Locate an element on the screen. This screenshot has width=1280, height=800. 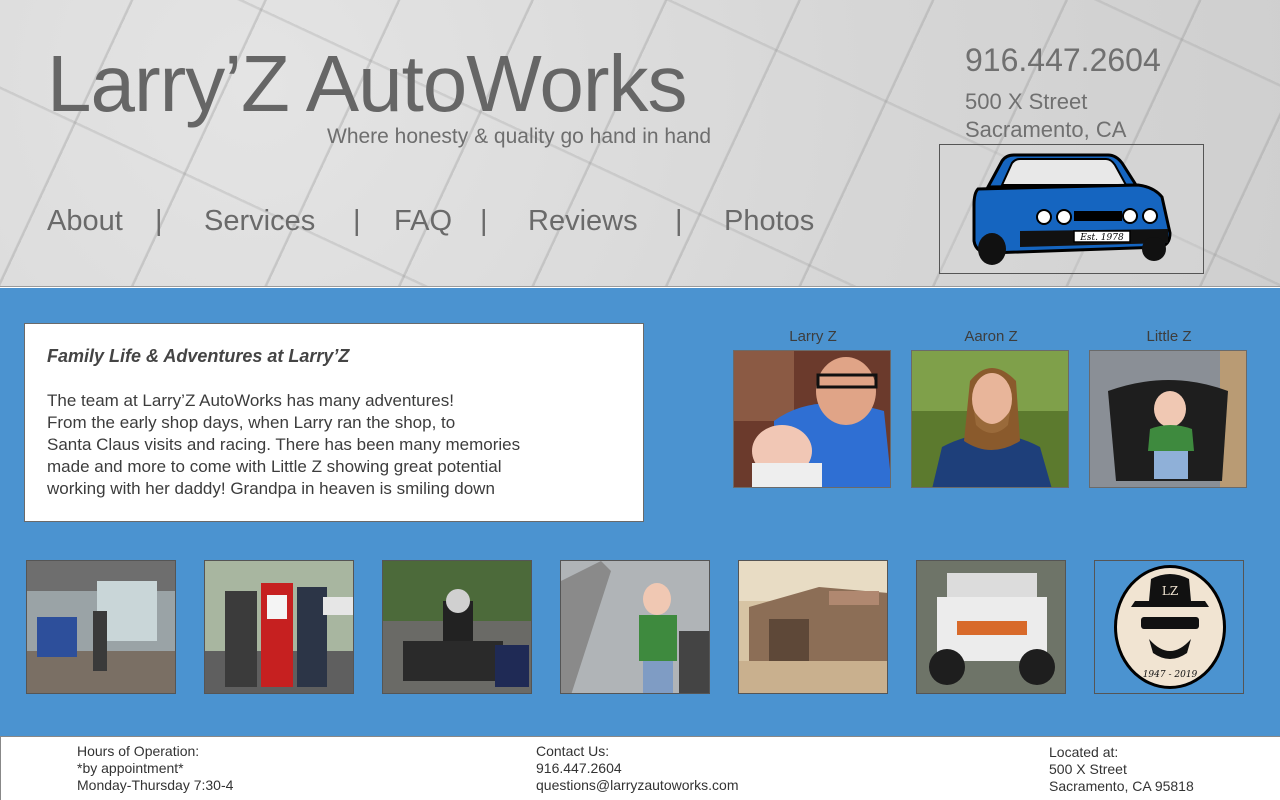
footer-hours-value: Monday-Thursday 7:30-4 is located at coordinates (155, 785).